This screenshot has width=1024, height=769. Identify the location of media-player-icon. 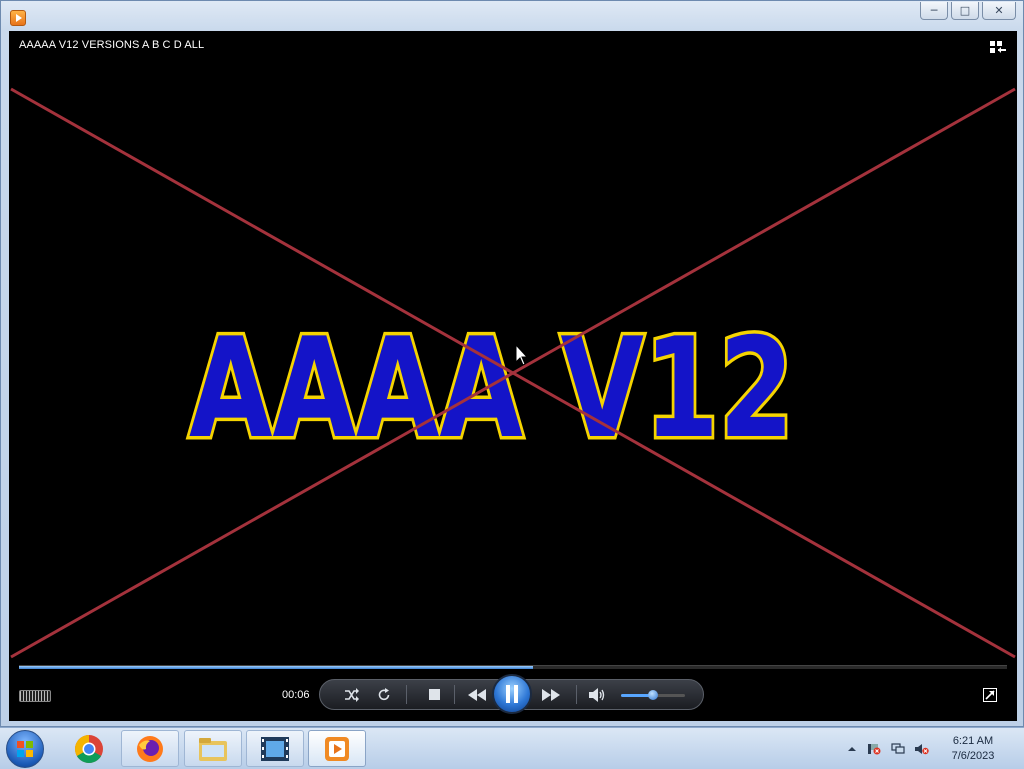
(337, 748).